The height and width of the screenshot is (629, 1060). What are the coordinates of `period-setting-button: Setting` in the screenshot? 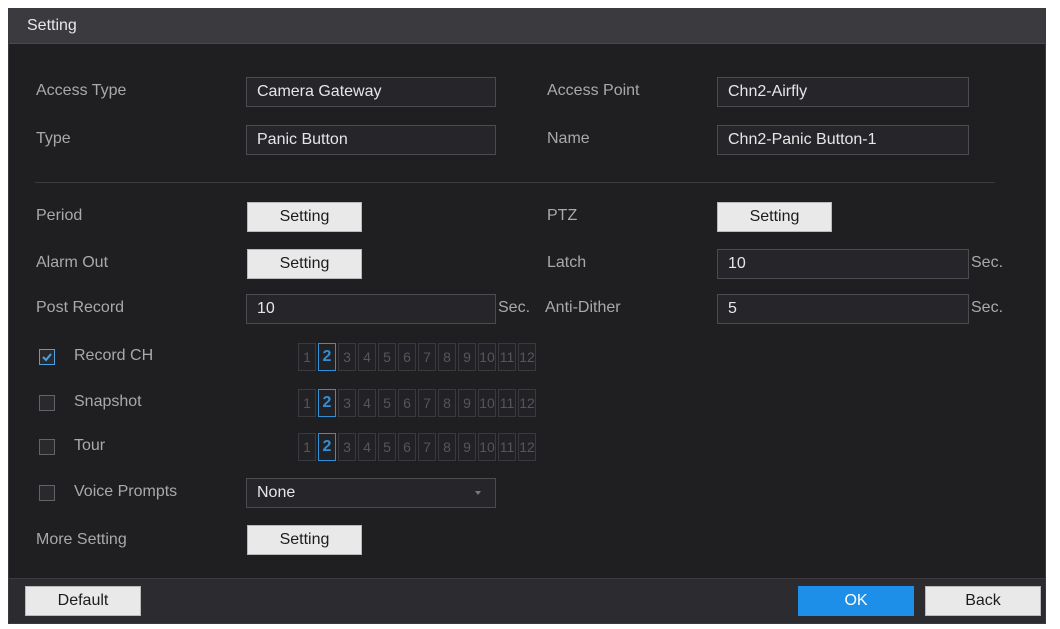 It's located at (304, 217).